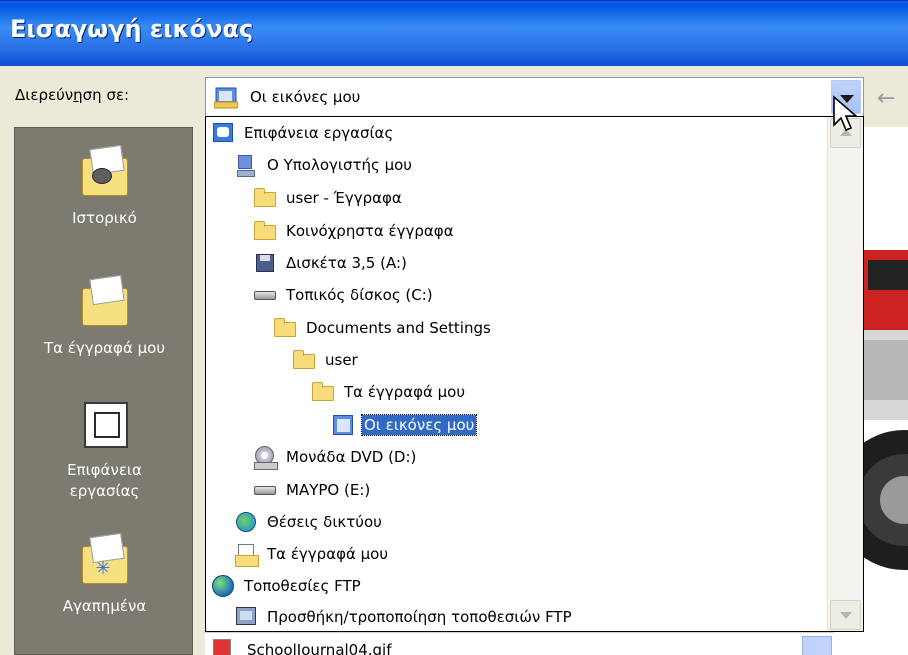 Image resolution: width=908 pixels, height=655 pixels. I want to click on list-item: user, so click(326, 360).